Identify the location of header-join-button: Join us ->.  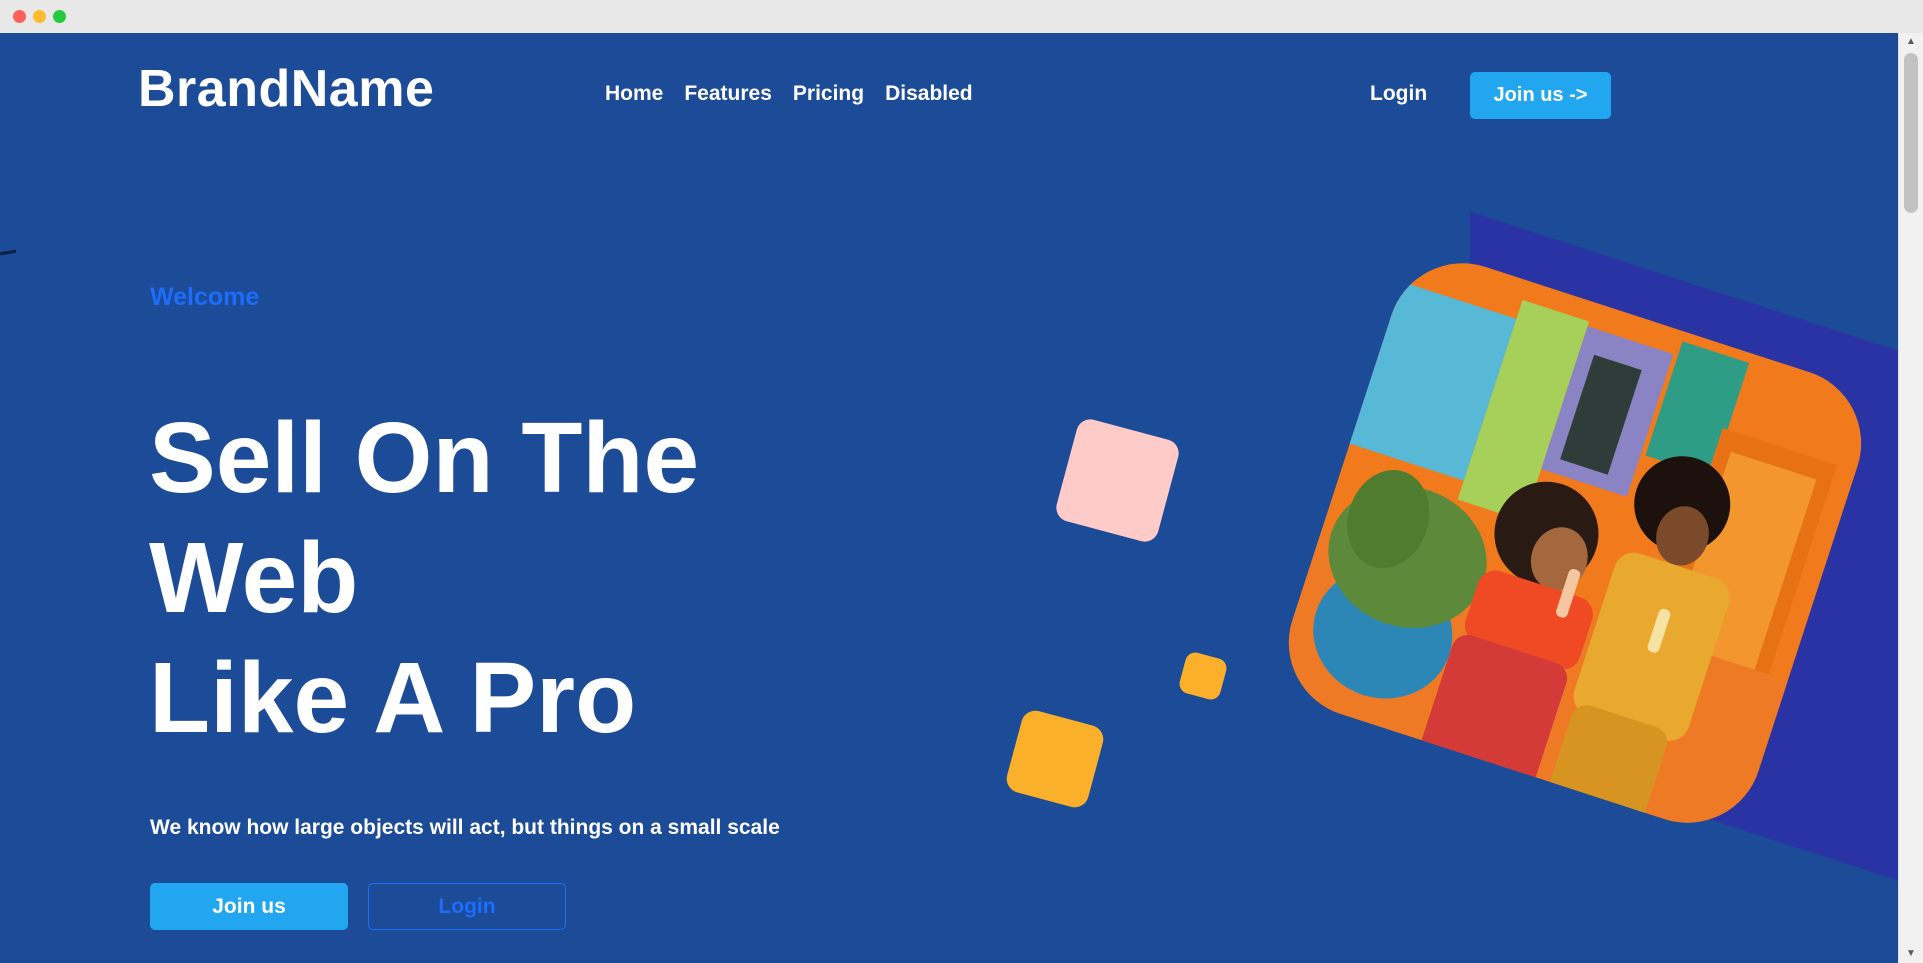
(1540, 95).